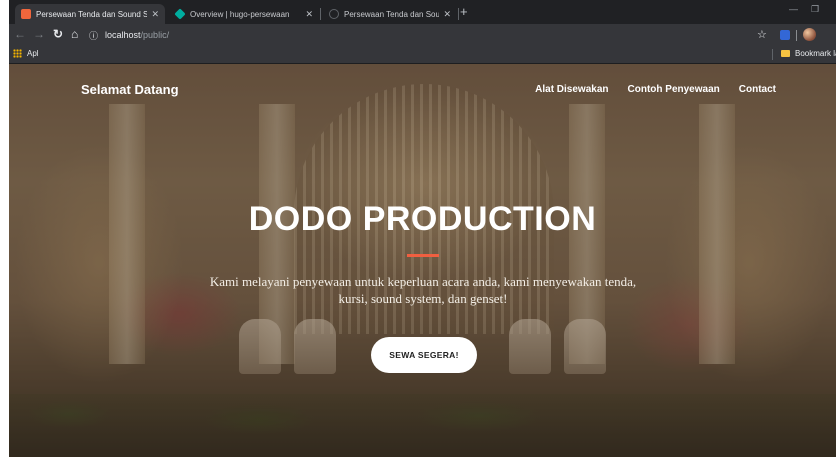  I want to click on sewa-segera-button: SEWA SEGERA!, so click(424, 355).